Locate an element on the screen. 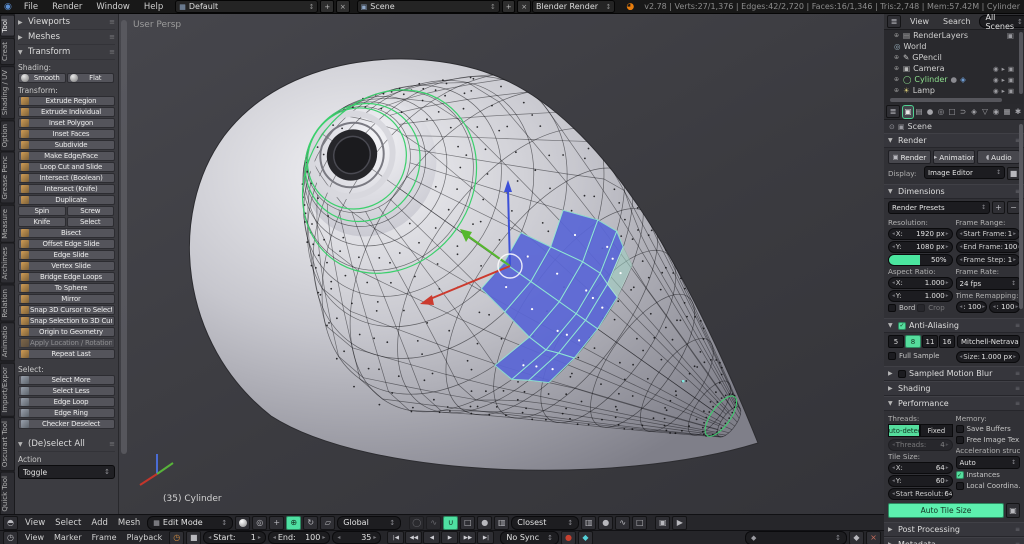  threads-count-field: ◂ Threads: 4 ▸ is located at coordinates (920, 445).